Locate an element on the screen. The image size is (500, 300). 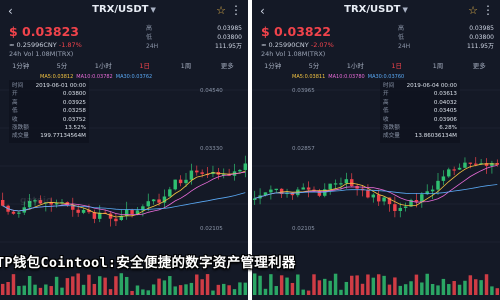
change-percent: -1.87% is located at coordinates (70, 45).